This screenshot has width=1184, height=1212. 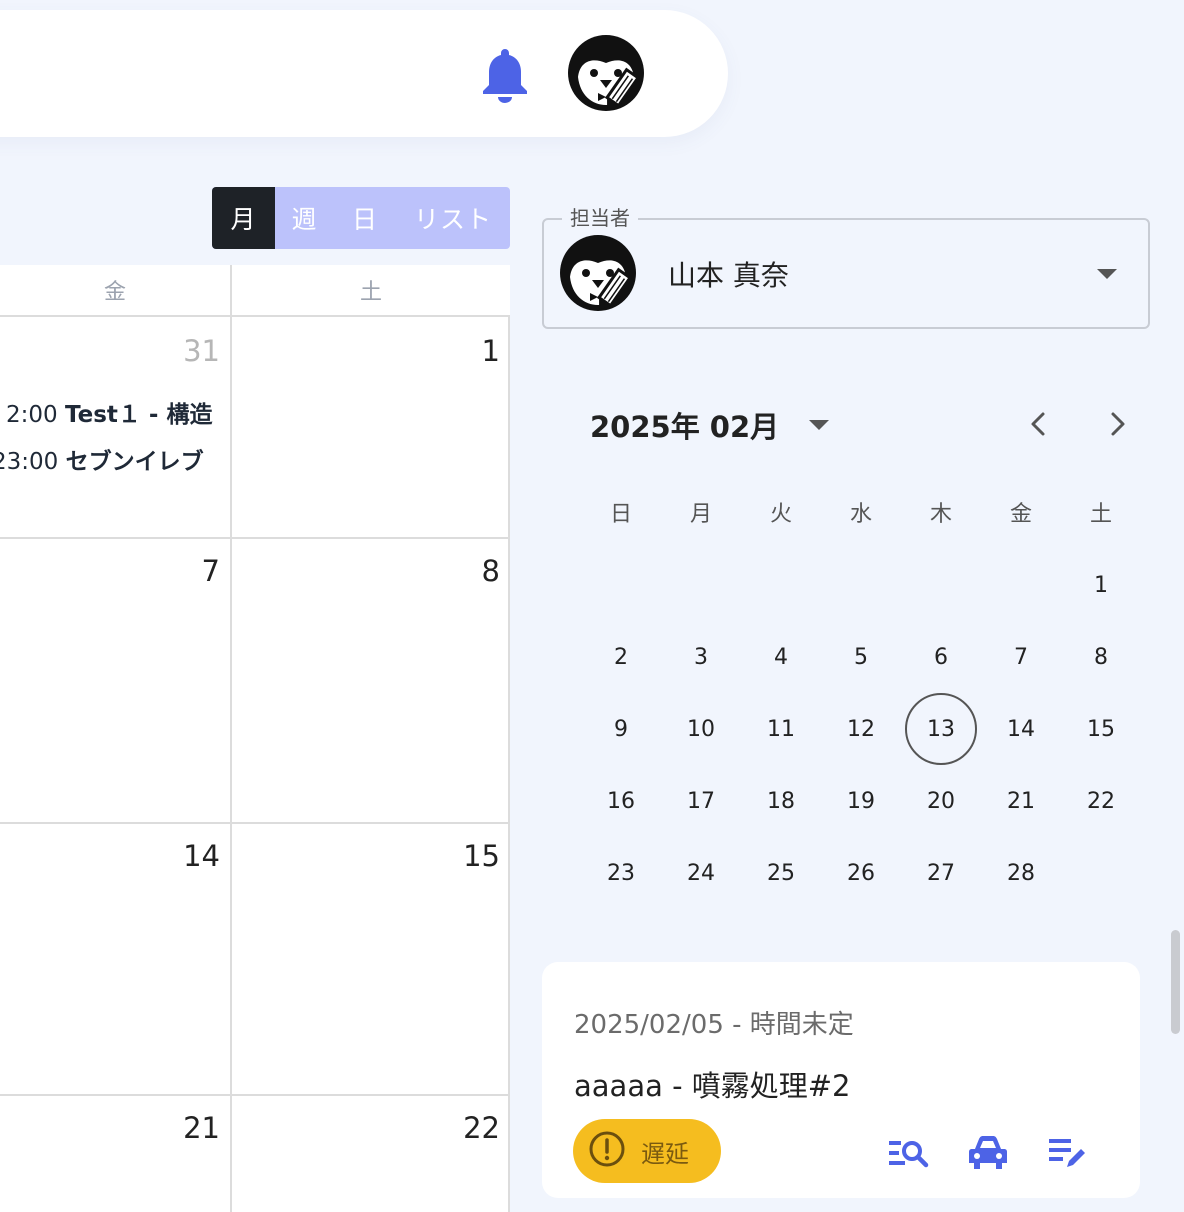 I want to click on mini-calendar-dow: 水, so click(x=860, y=514).